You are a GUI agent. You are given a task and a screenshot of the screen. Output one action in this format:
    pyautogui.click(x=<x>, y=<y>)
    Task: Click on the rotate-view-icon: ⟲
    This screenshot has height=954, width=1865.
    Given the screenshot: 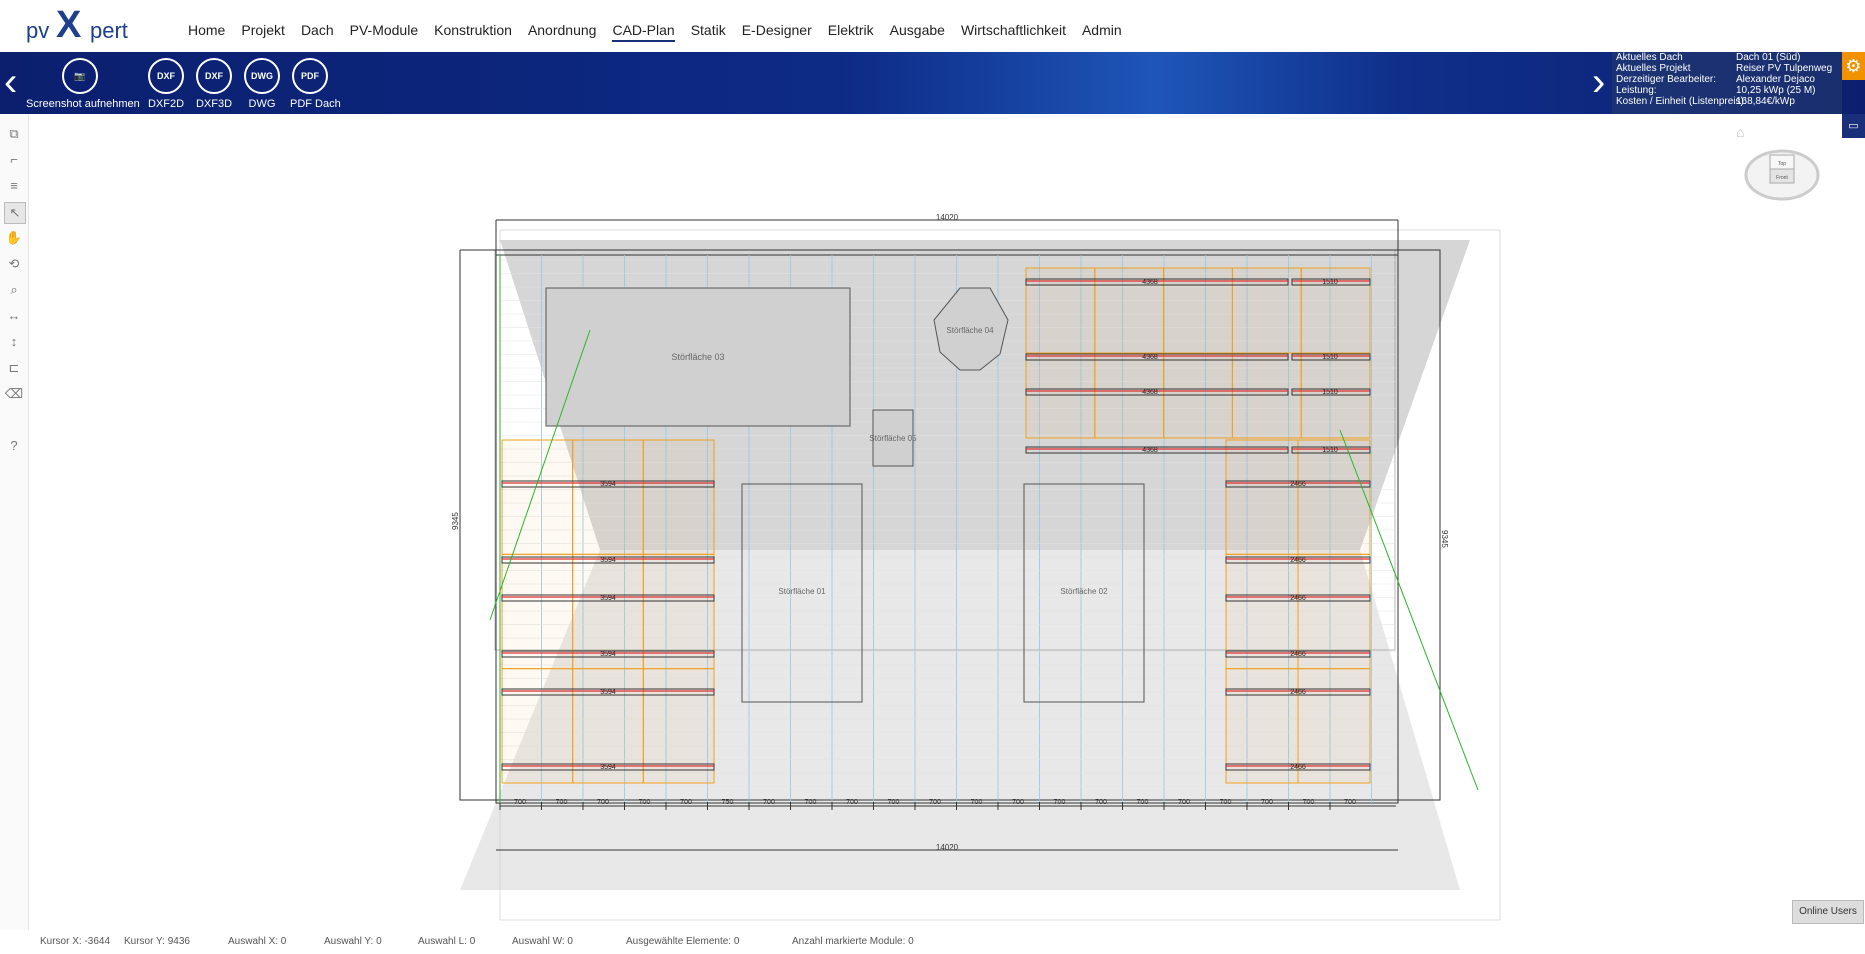 What is the action you would take?
    pyautogui.click(x=14, y=264)
    